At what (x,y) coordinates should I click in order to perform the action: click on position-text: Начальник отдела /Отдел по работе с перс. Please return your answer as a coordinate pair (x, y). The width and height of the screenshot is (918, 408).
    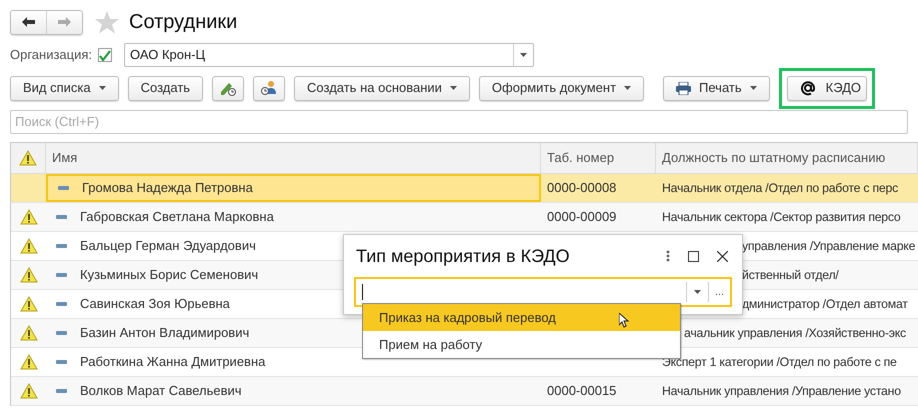
    Looking at the image, I should click on (780, 188).